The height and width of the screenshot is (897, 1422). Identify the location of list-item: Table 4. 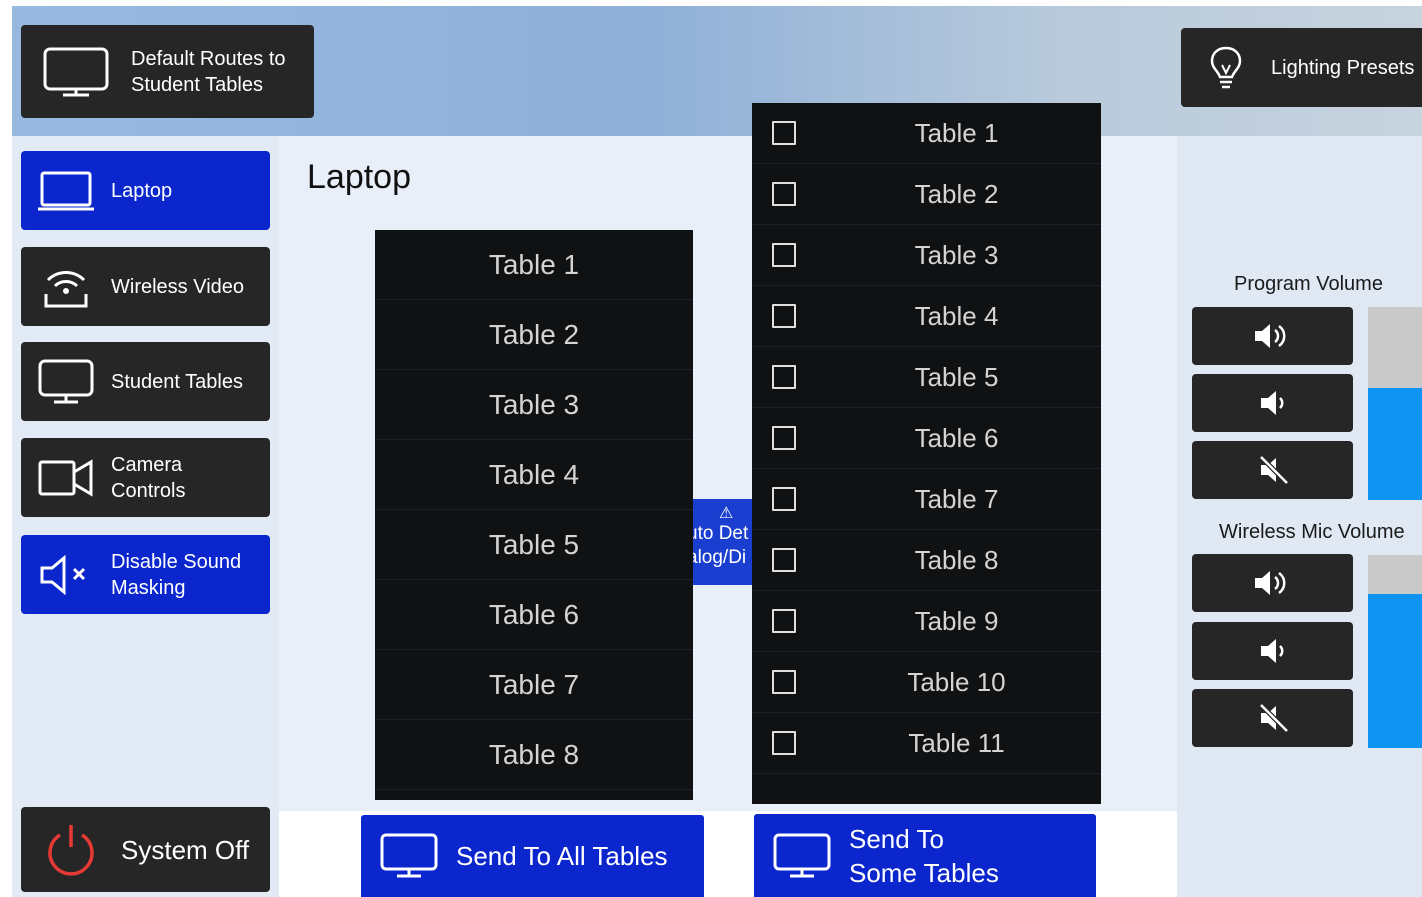
(534, 475).